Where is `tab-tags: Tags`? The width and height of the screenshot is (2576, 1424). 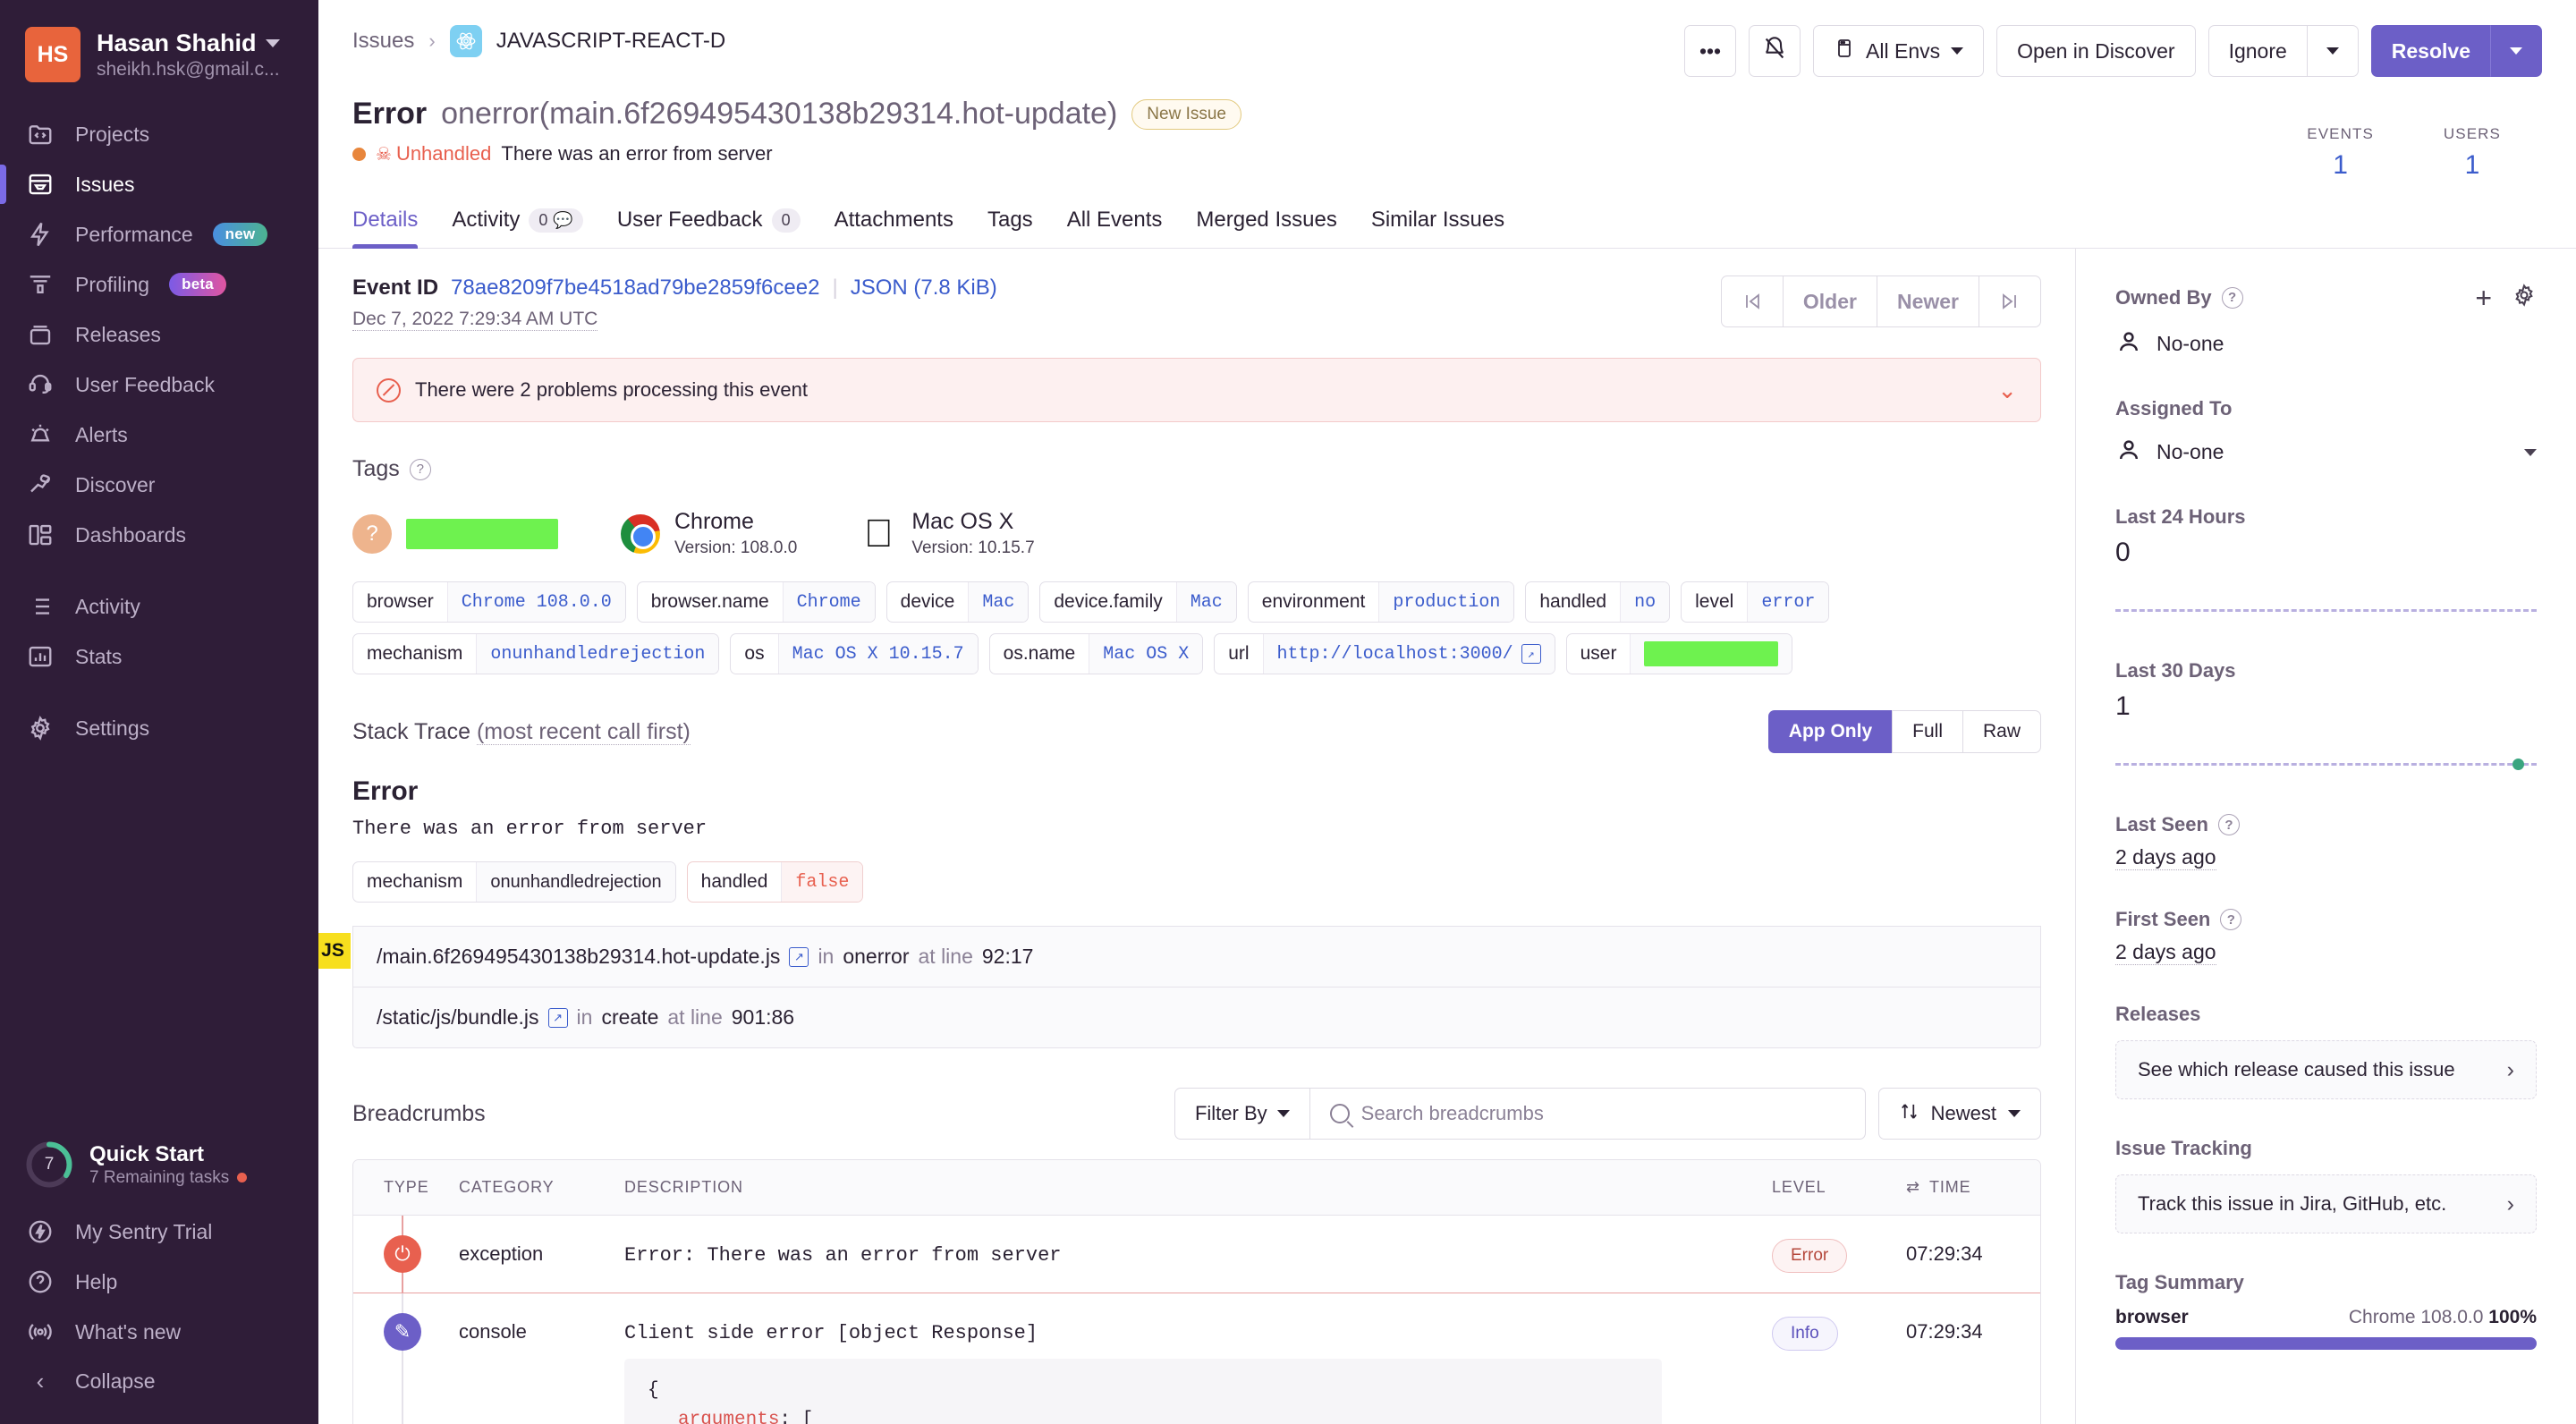 tab-tags: Tags is located at coordinates (1010, 228).